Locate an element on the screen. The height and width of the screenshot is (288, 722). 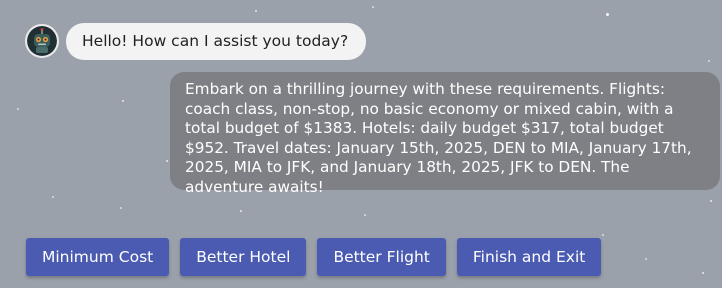
bot-message-bubble: Hello! How can I assist you today? is located at coordinates (216, 41).